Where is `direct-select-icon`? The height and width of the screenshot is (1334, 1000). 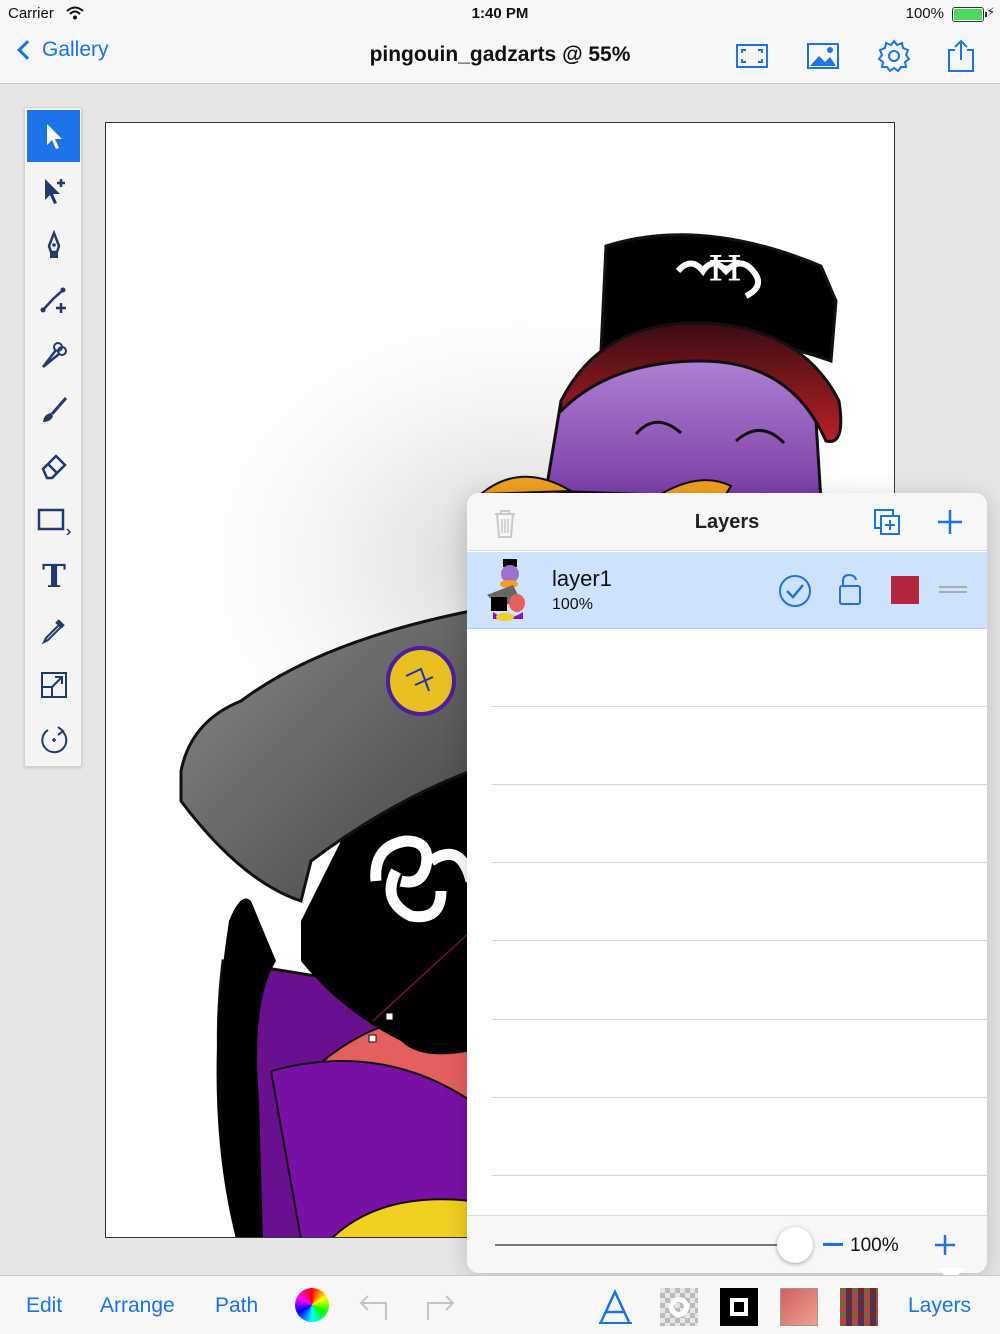 direct-select-icon is located at coordinates (54, 191).